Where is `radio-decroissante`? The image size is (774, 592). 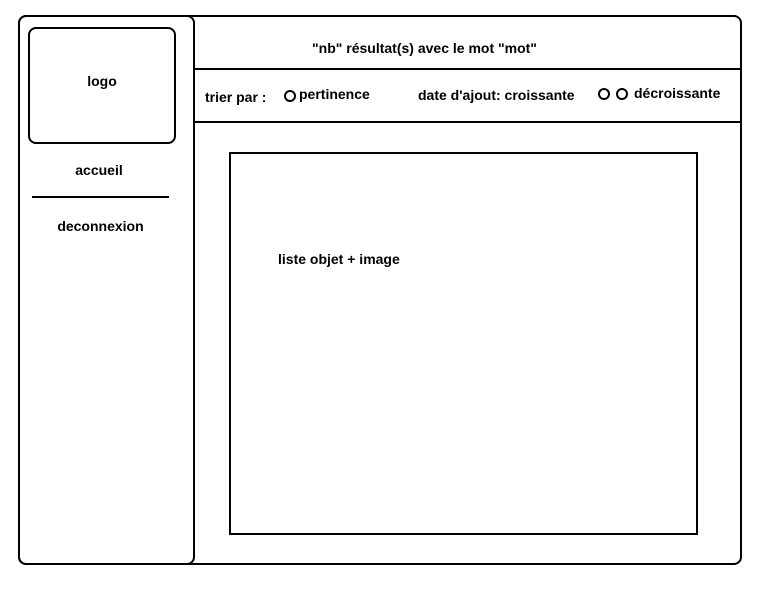 radio-decroissante is located at coordinates (622, 94).